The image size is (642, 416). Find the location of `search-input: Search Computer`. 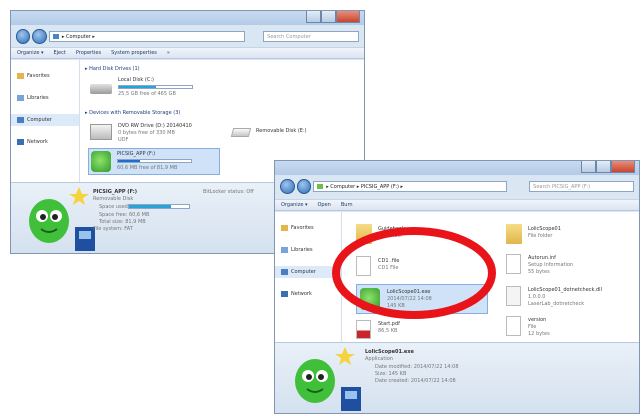

search-input: Search Computer is located at coordinates (311, 36).